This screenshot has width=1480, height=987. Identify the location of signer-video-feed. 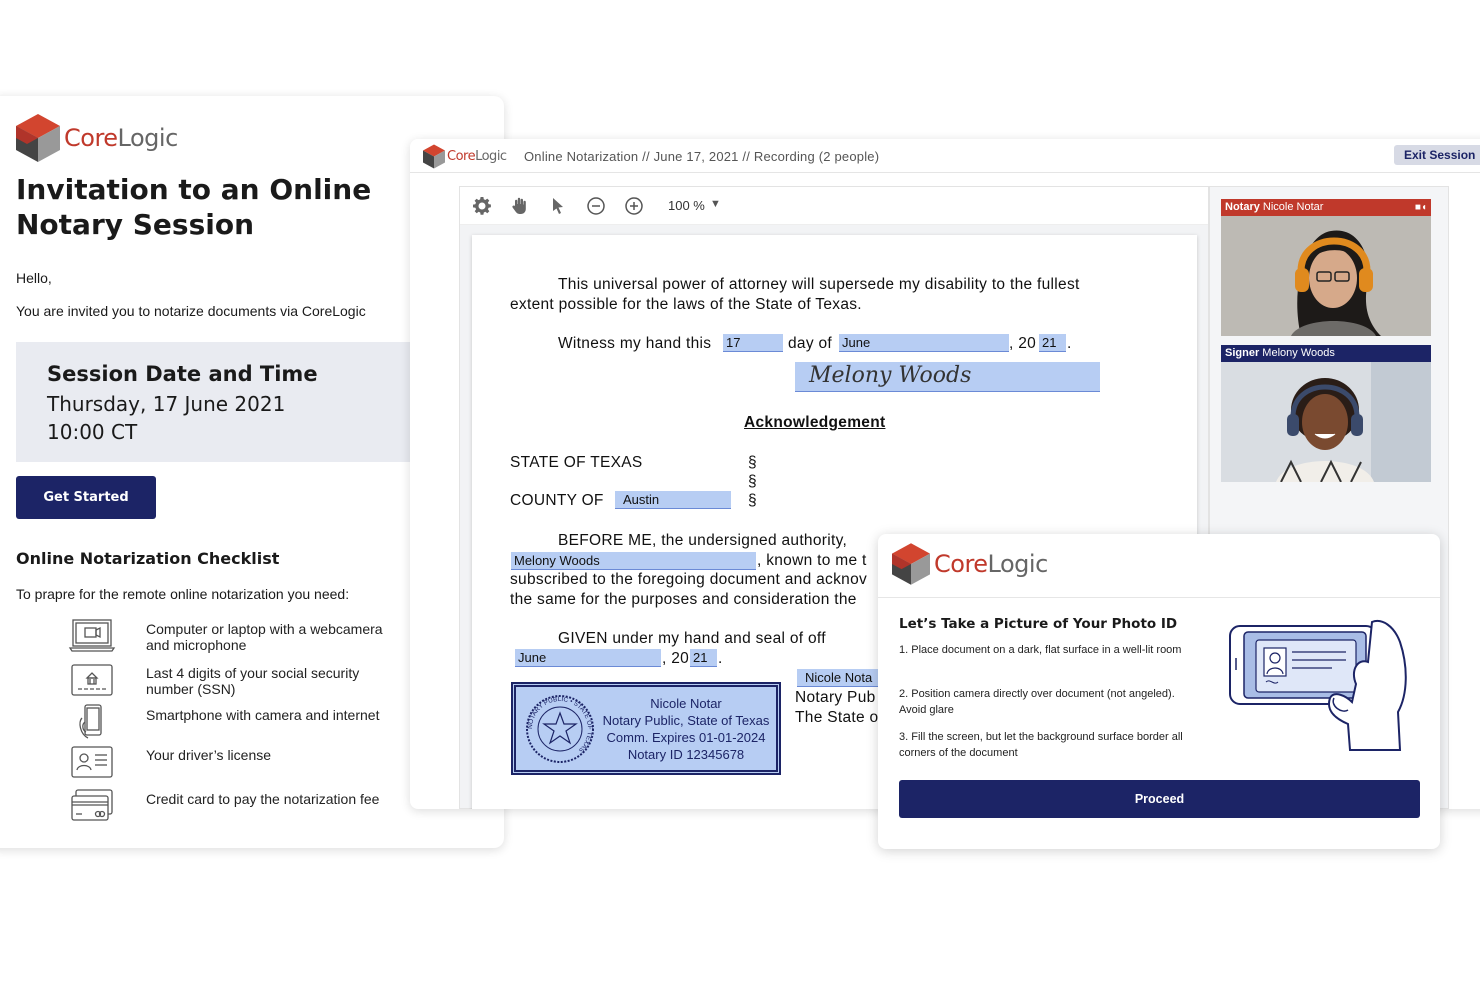
(1326, 422).